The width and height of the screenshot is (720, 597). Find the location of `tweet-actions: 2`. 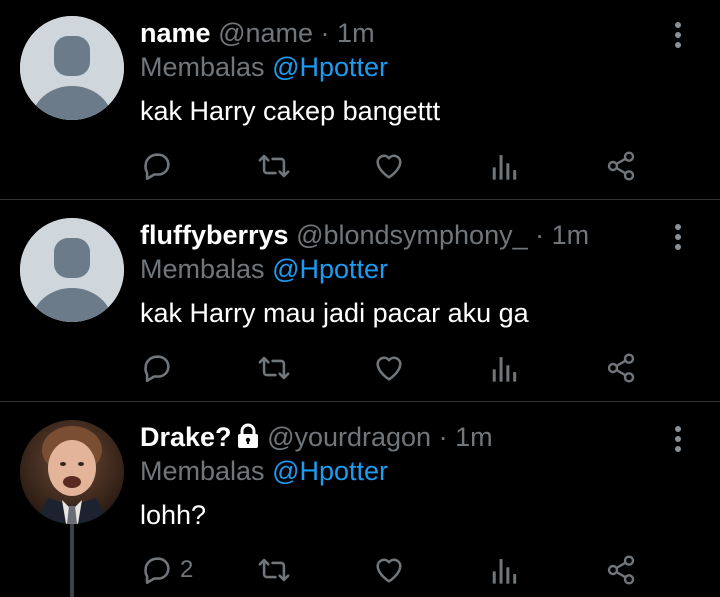

tweet-actions: 2 is located at coordinates (360, 570).